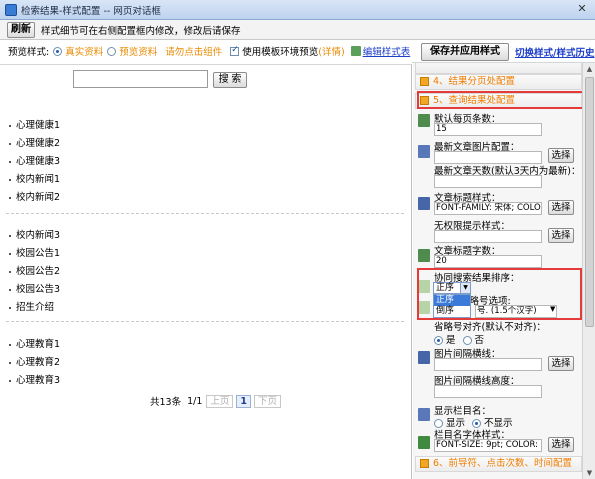  Describe the element at coordinates (38, 344) in the screenshot. I see `list-item-title: 心理教育1` at that location.